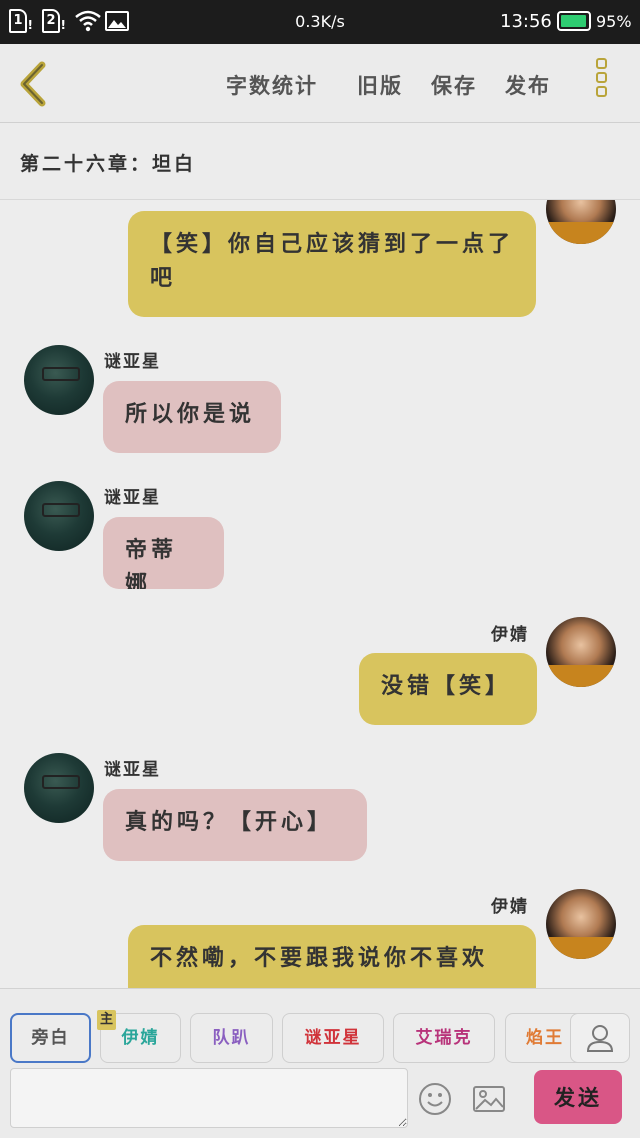  What do you see at coordinates (380, 85) in the screenshot?
I see `old-version-button: 旧版` at bounding box center [380, 85].